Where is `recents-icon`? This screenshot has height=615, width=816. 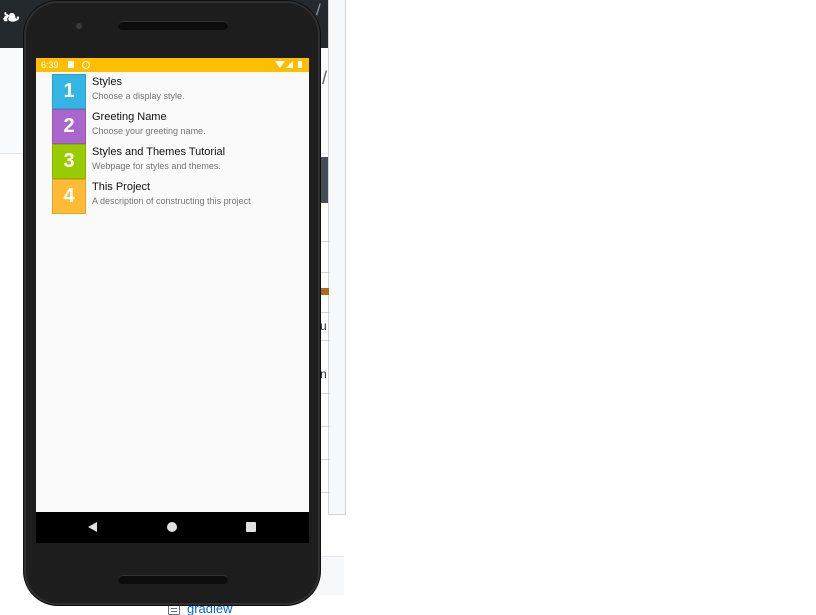 recents-icon is located at coordinates (251, 527).